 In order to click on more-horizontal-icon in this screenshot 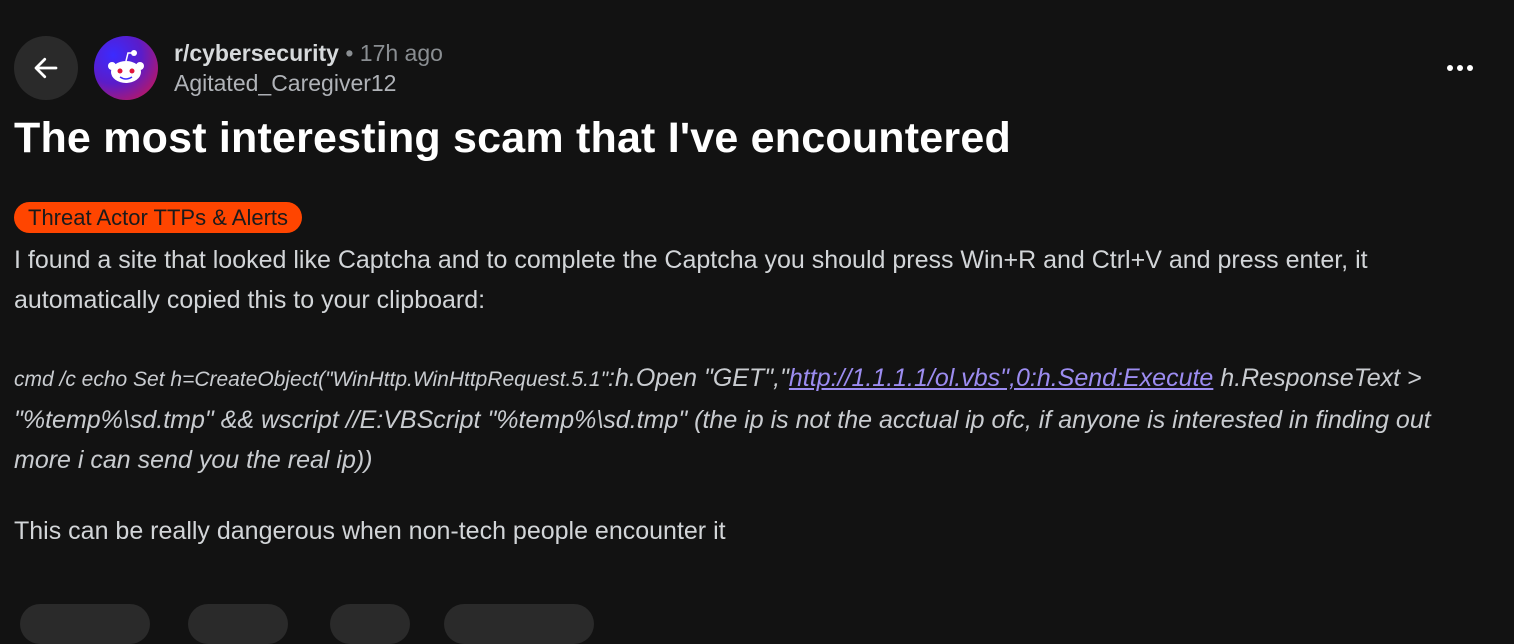, I will do `click(1460, 68)`.